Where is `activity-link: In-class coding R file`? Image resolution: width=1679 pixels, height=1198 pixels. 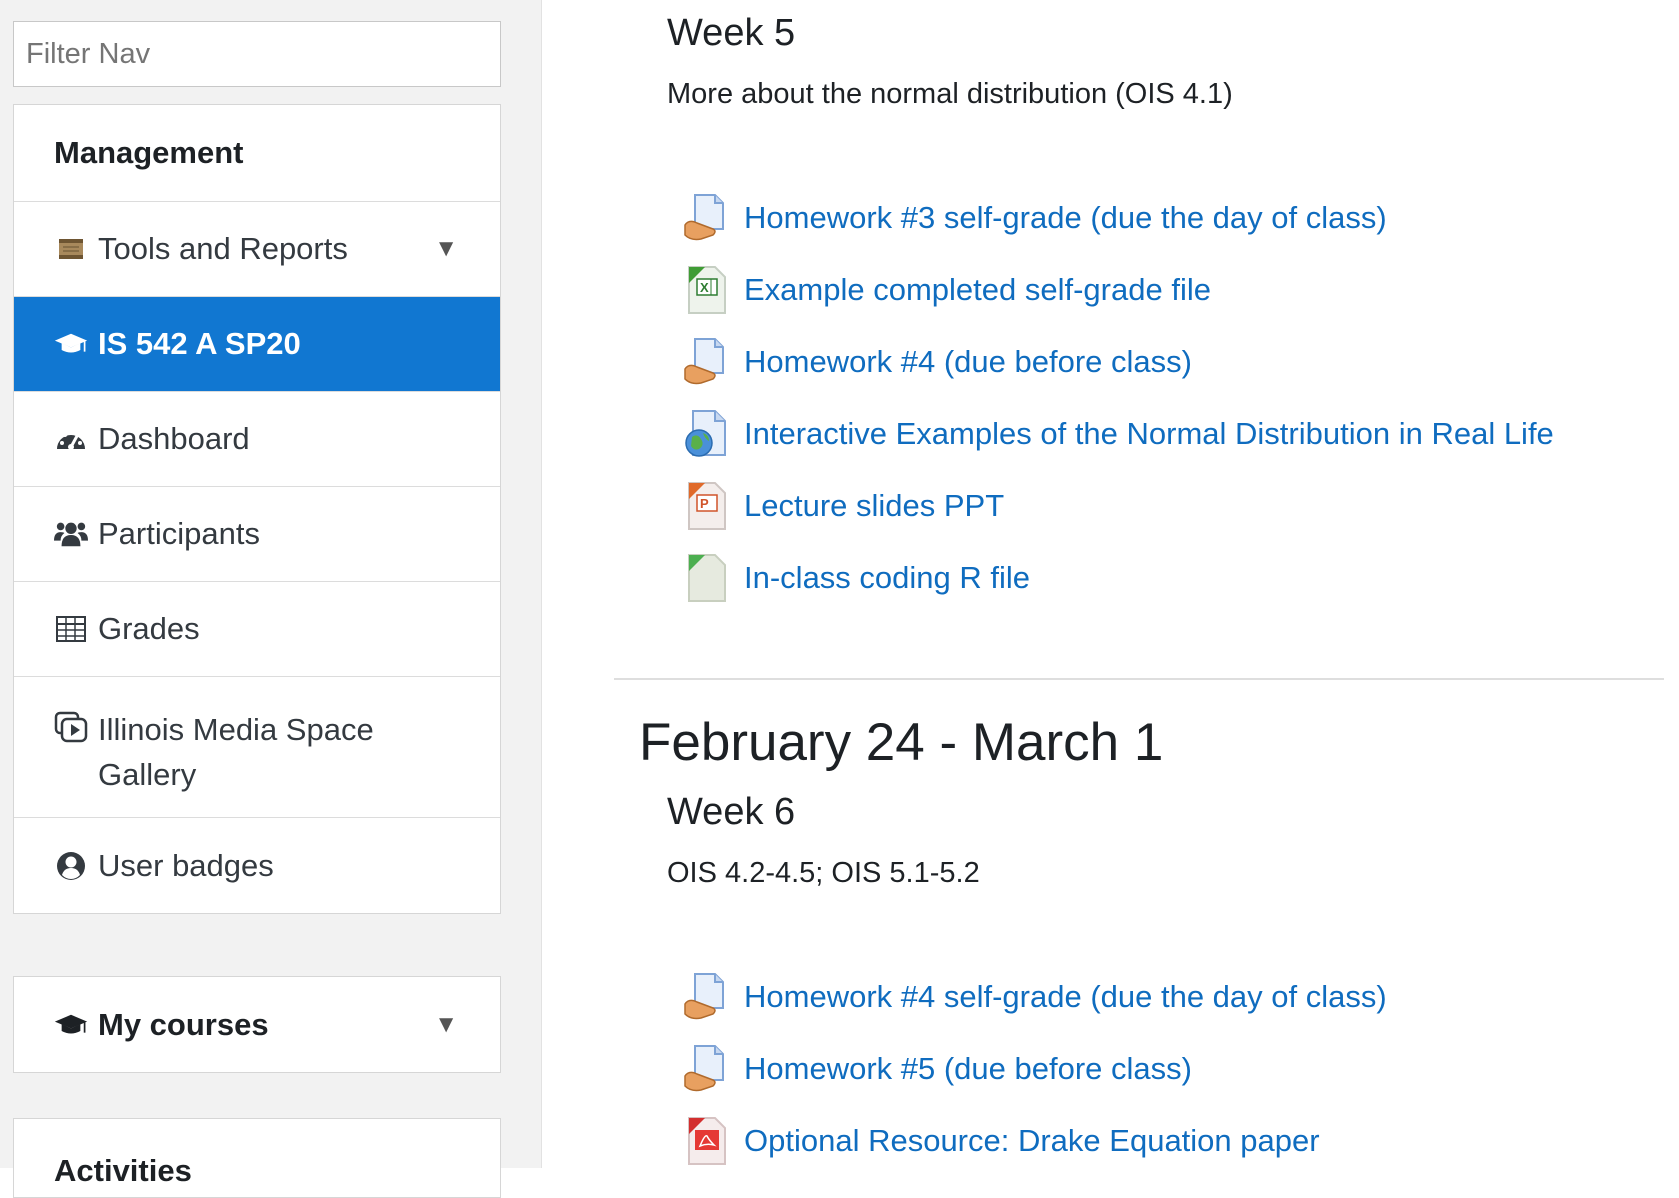 activity-link: In-class coding R file is located at coordinates (887, 578).